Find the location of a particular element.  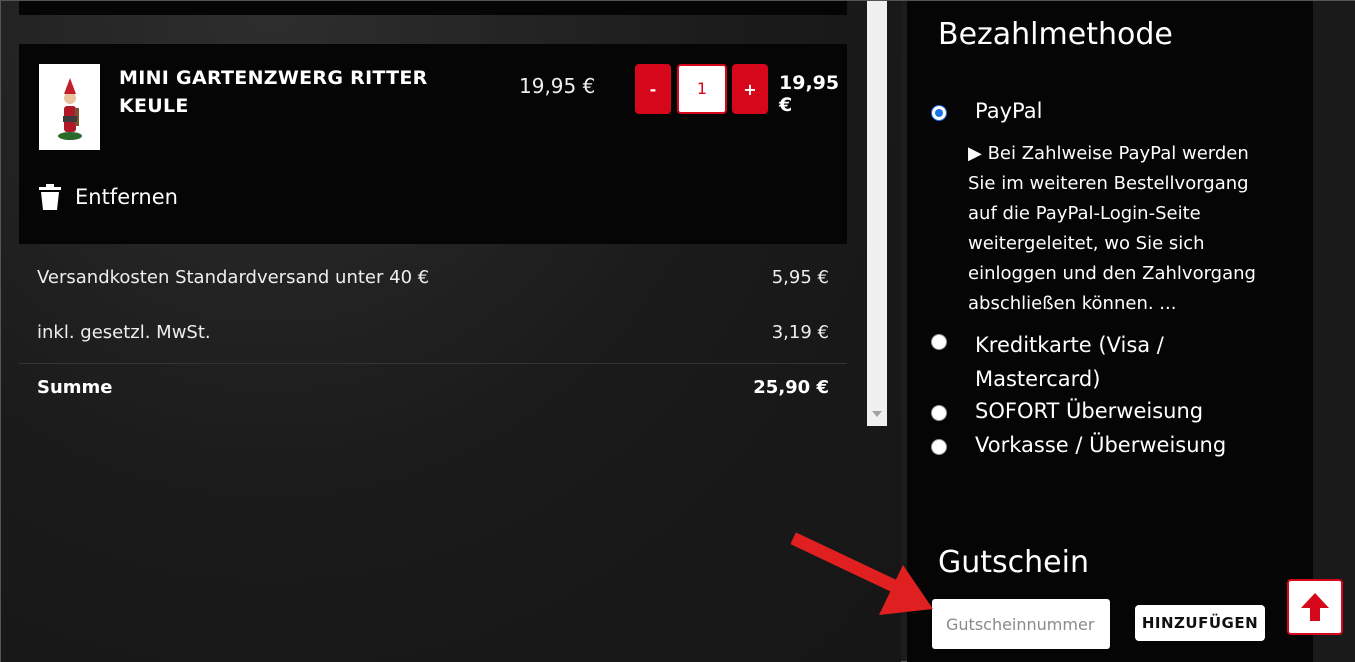

right-gutter is located at coordinates (1334, 331).